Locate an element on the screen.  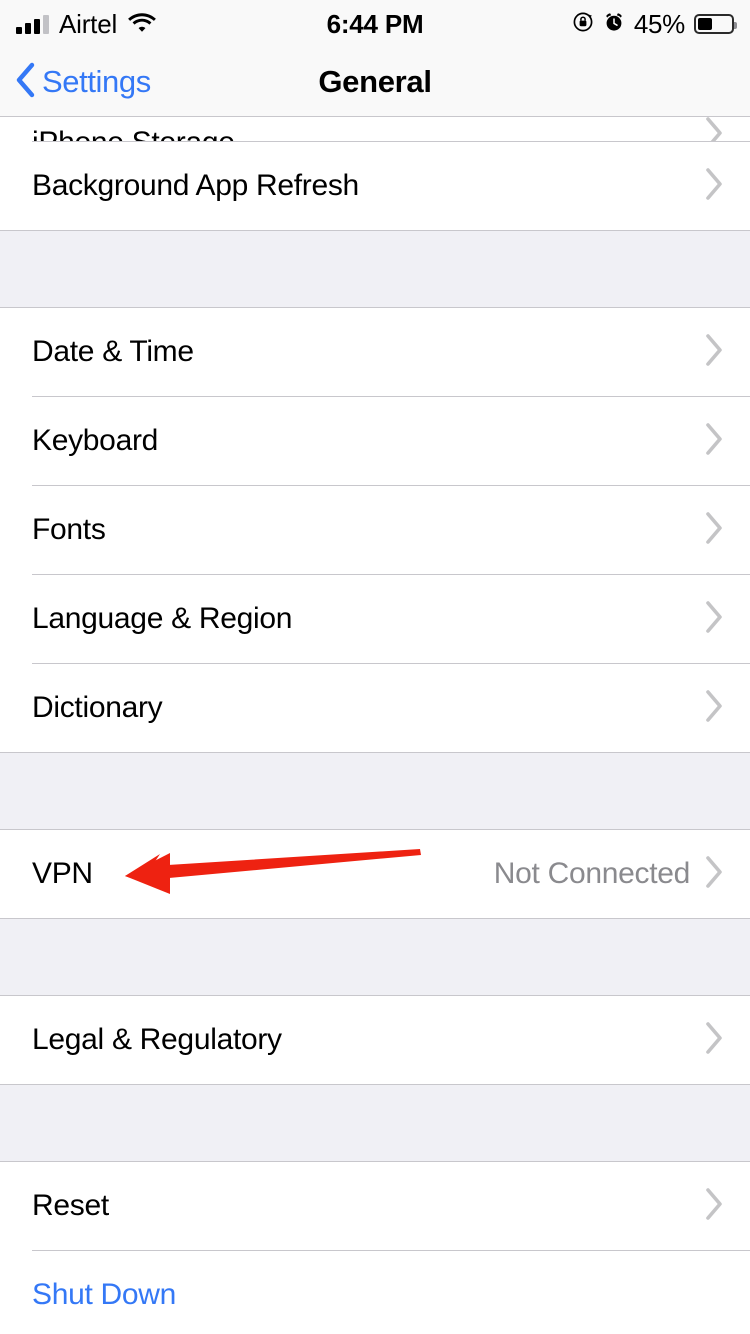
list-item: iPhone Storage is located at coordinates (375, 129).